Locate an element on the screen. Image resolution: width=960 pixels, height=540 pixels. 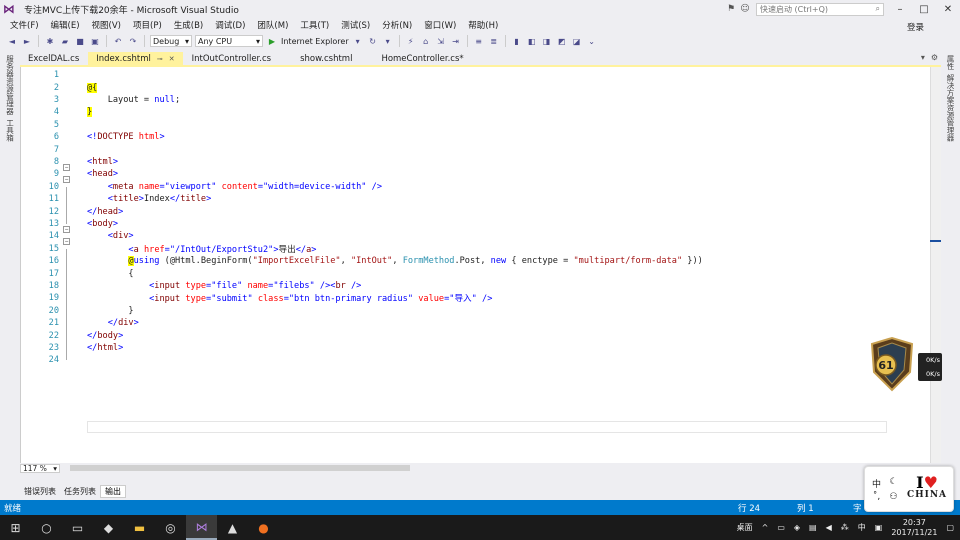
tab-home-controller: HomeController.cs* is located at coordinates (422, 59).